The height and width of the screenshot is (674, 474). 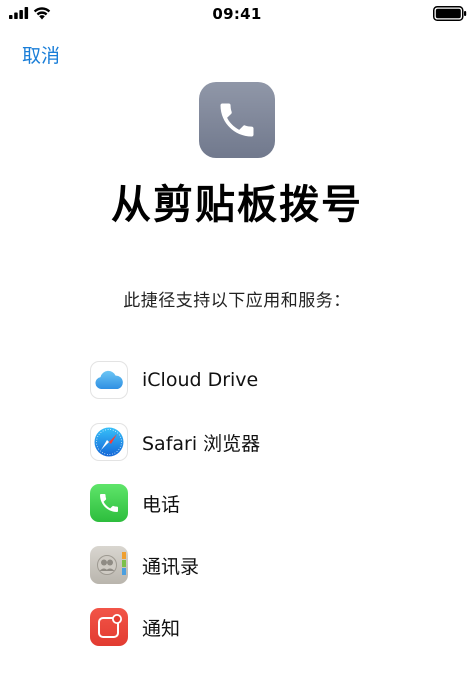 I want to click on app-row-safari: Safari 浏览器, so click(x=255, y=442).